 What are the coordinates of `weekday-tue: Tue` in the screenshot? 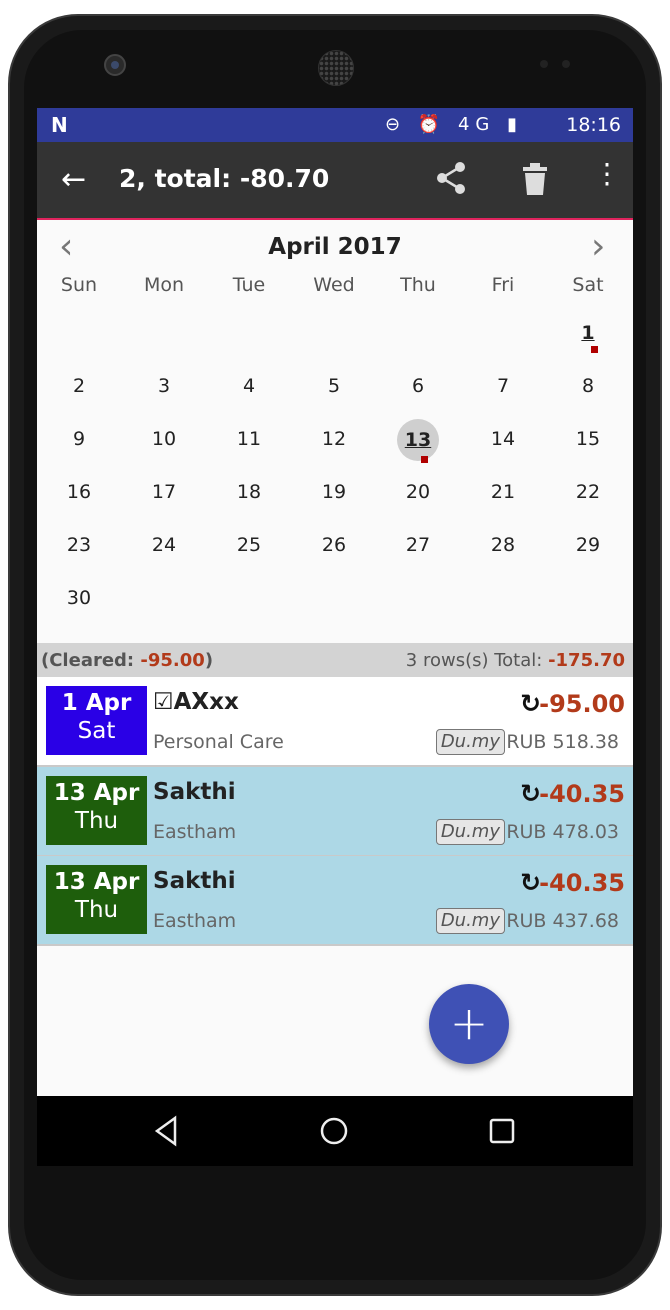 It's located at (249, 285).